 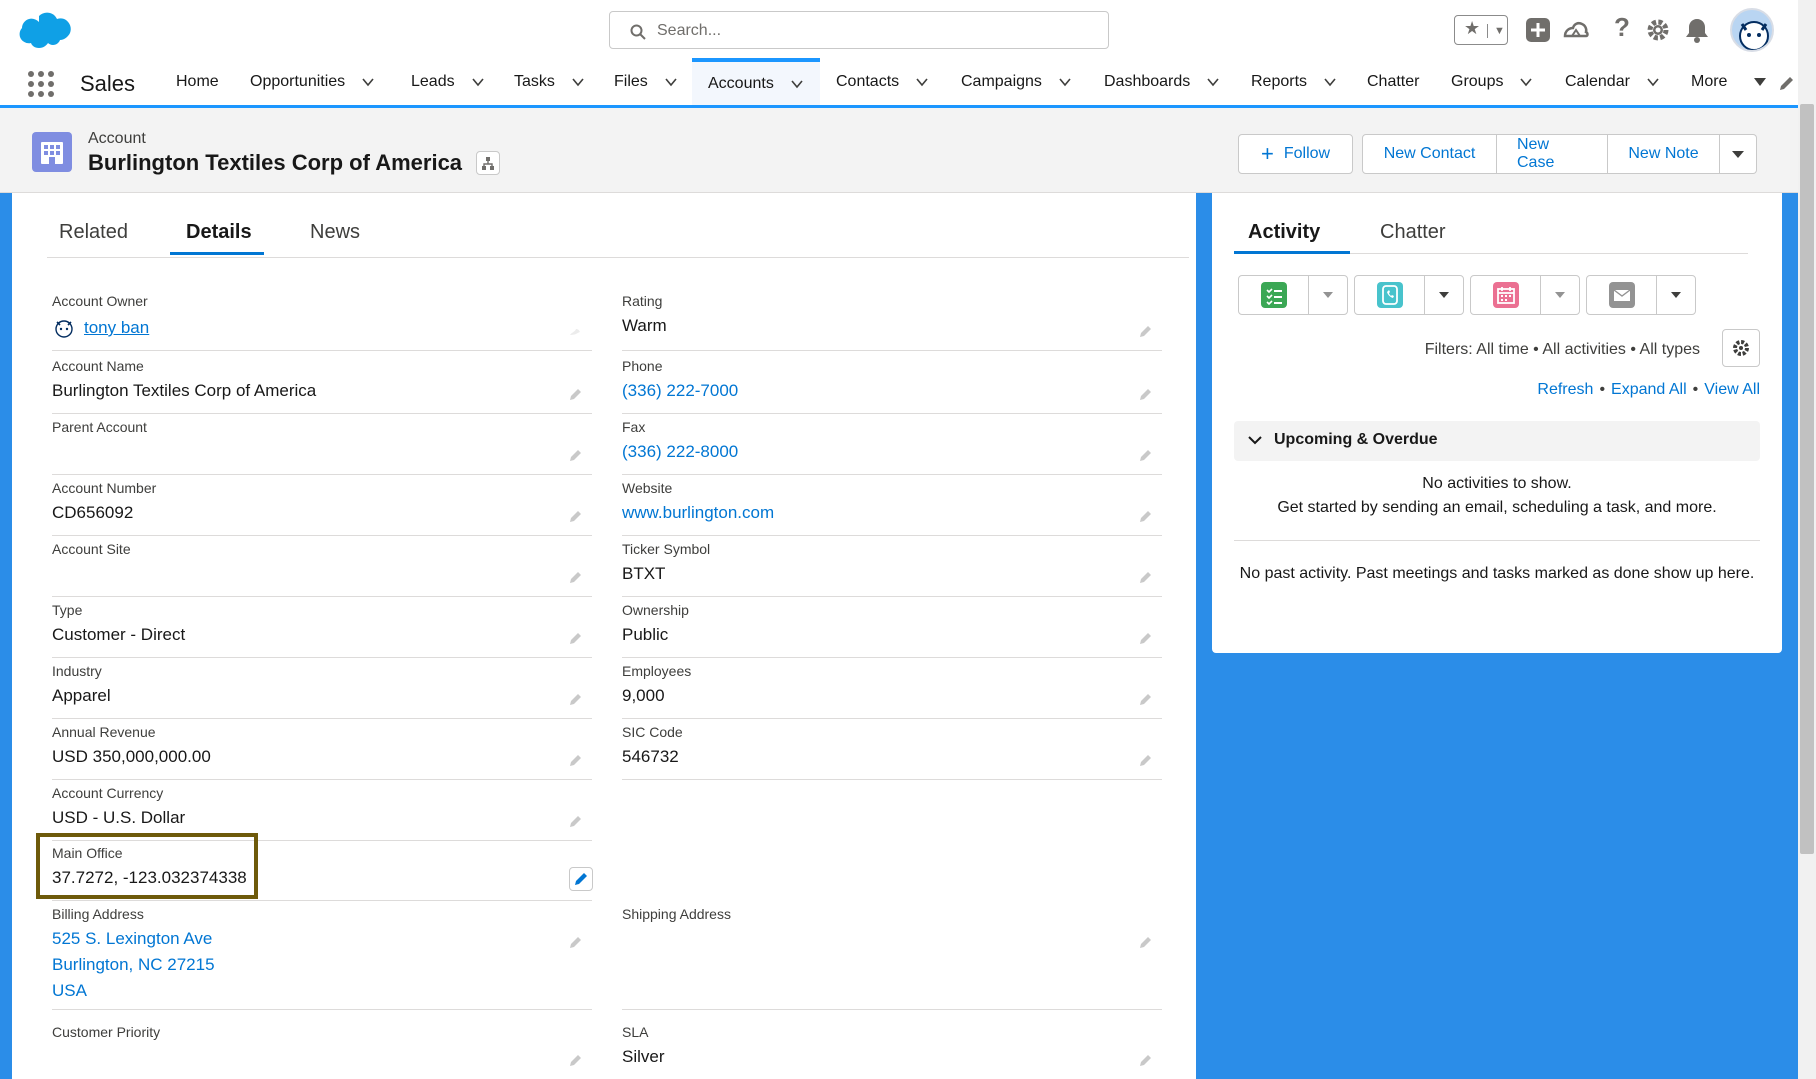 I want to click on new-note-button: New Note, so click(x=1664, y=154).